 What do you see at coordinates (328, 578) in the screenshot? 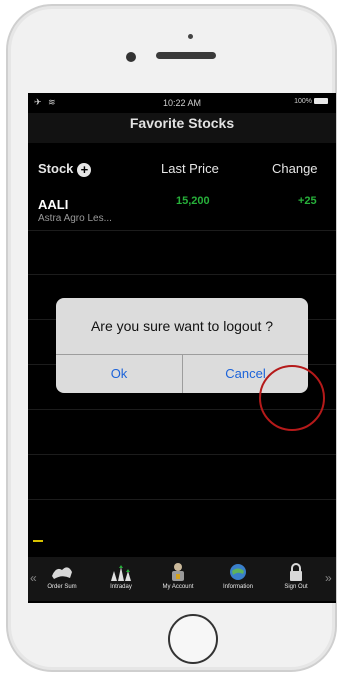
I see `scroll-right-icon: »` at bounding box center [328, 578].